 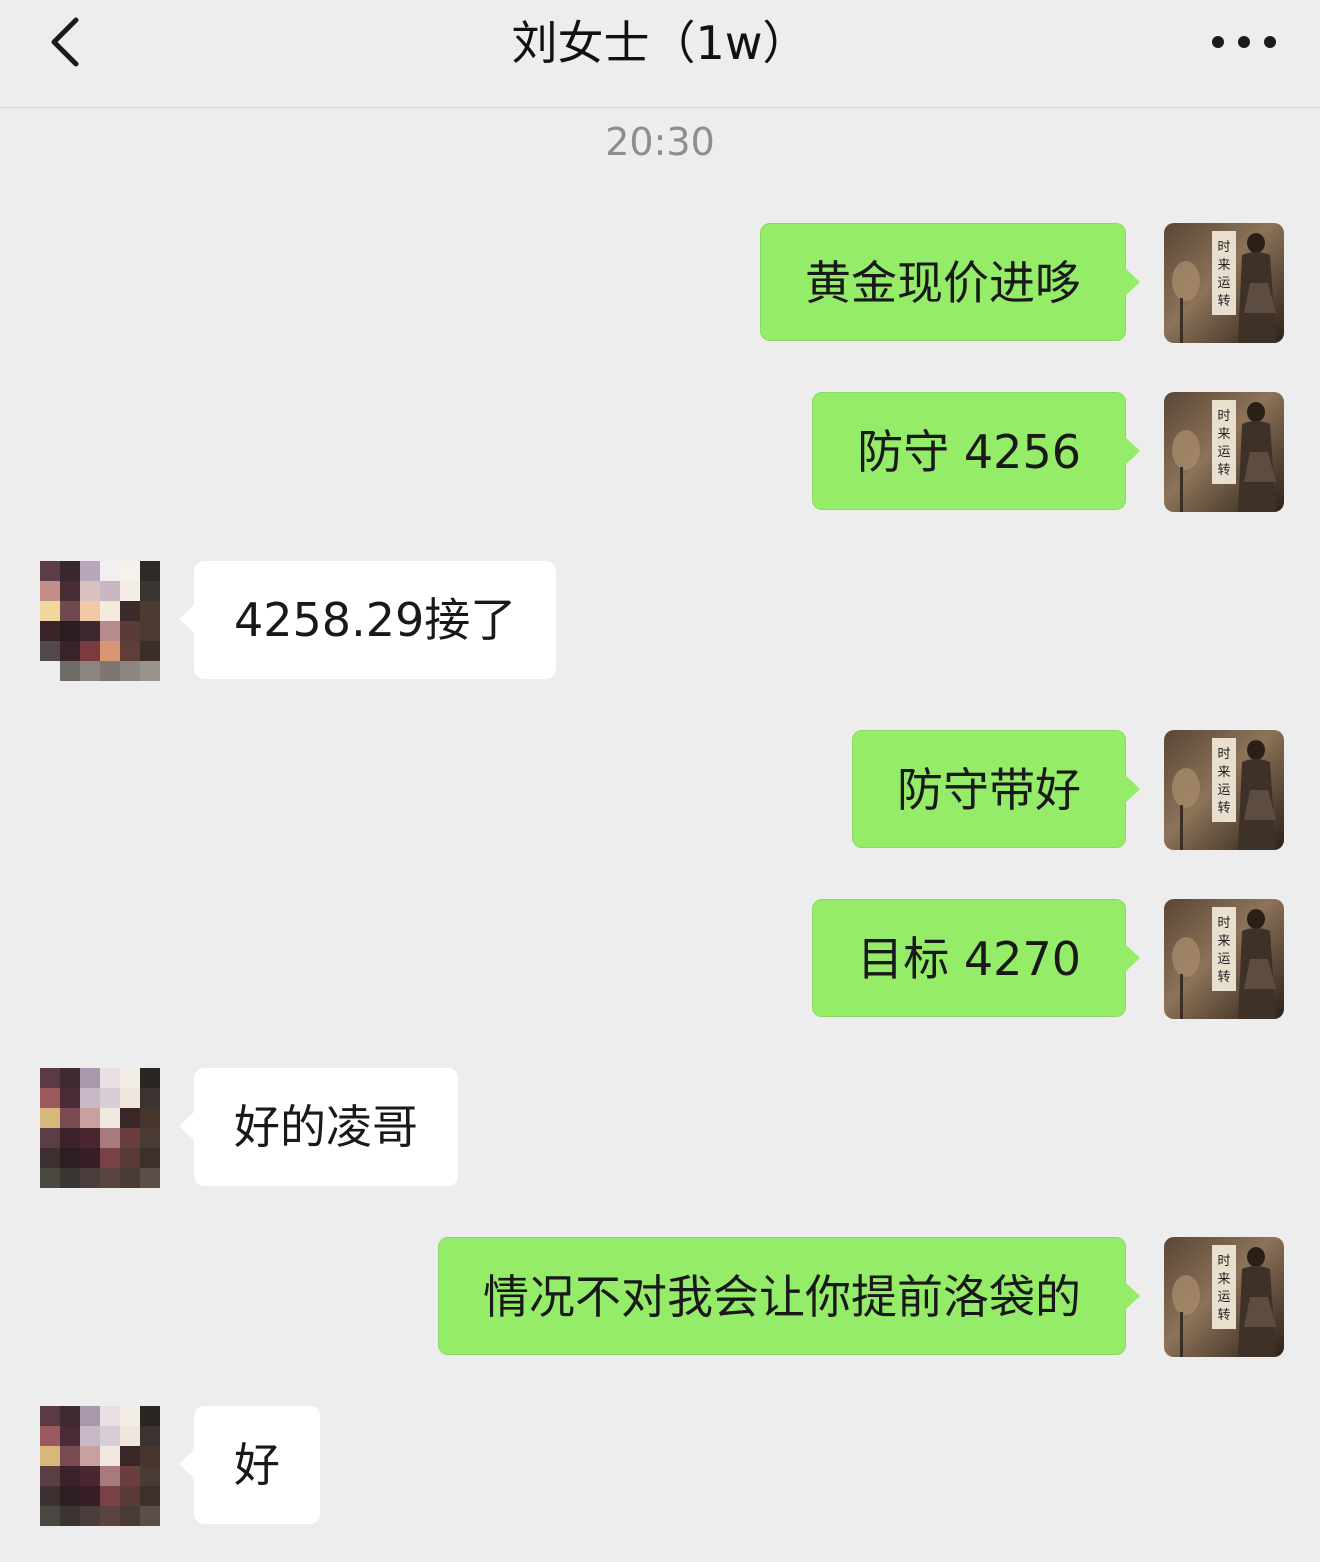 What do you see at coordinates (367, 620) in the screenshot?
I see `incoming-message-bubble: 4258.29接了` at bounding box center [367, 620].